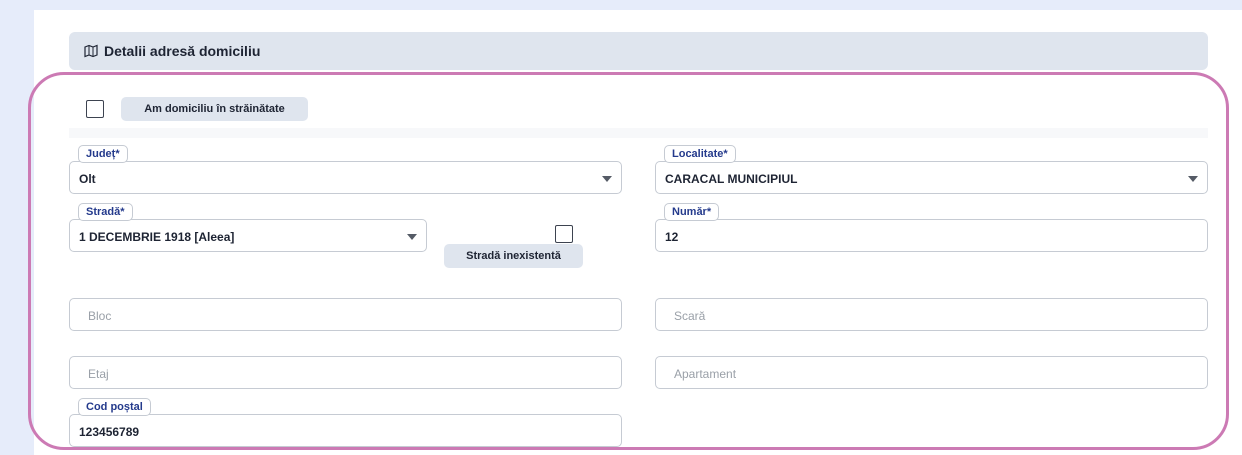 This screenshot has height=455, width=1242. I want to click on numar-label: Număr*, so click(692, 212).